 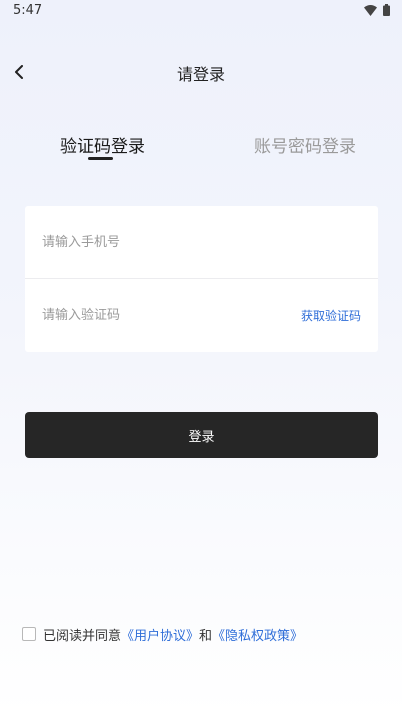 What do you see at coordinates (167, 315) in the screenshot?
I see `verification-code-input` at bounding box center [167, 315].